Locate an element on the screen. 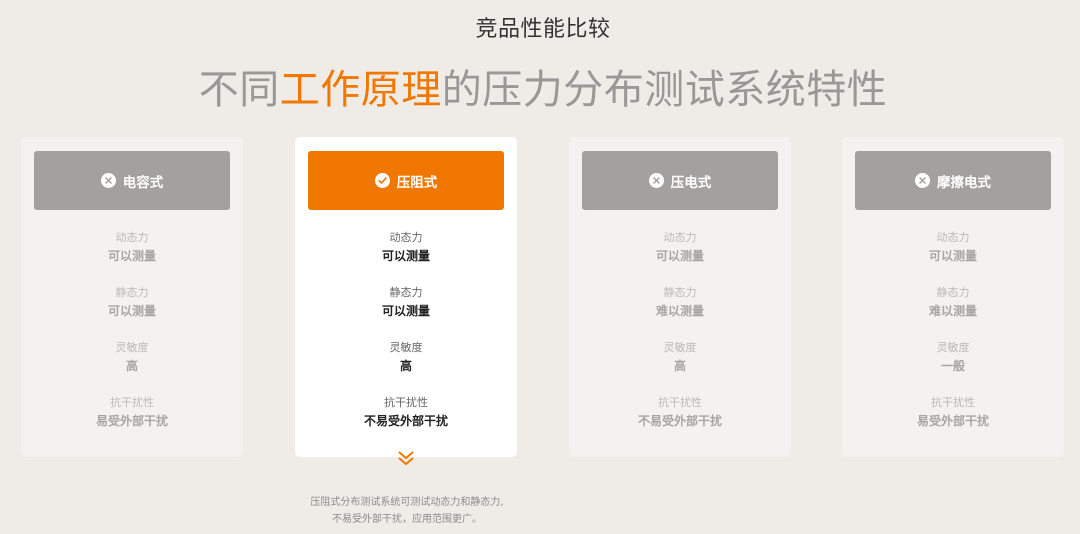 Image resolution: width=1080 pixels, height=534 pixels. card-capacitive-header: 电容式 is located at coordinates (132, 180).